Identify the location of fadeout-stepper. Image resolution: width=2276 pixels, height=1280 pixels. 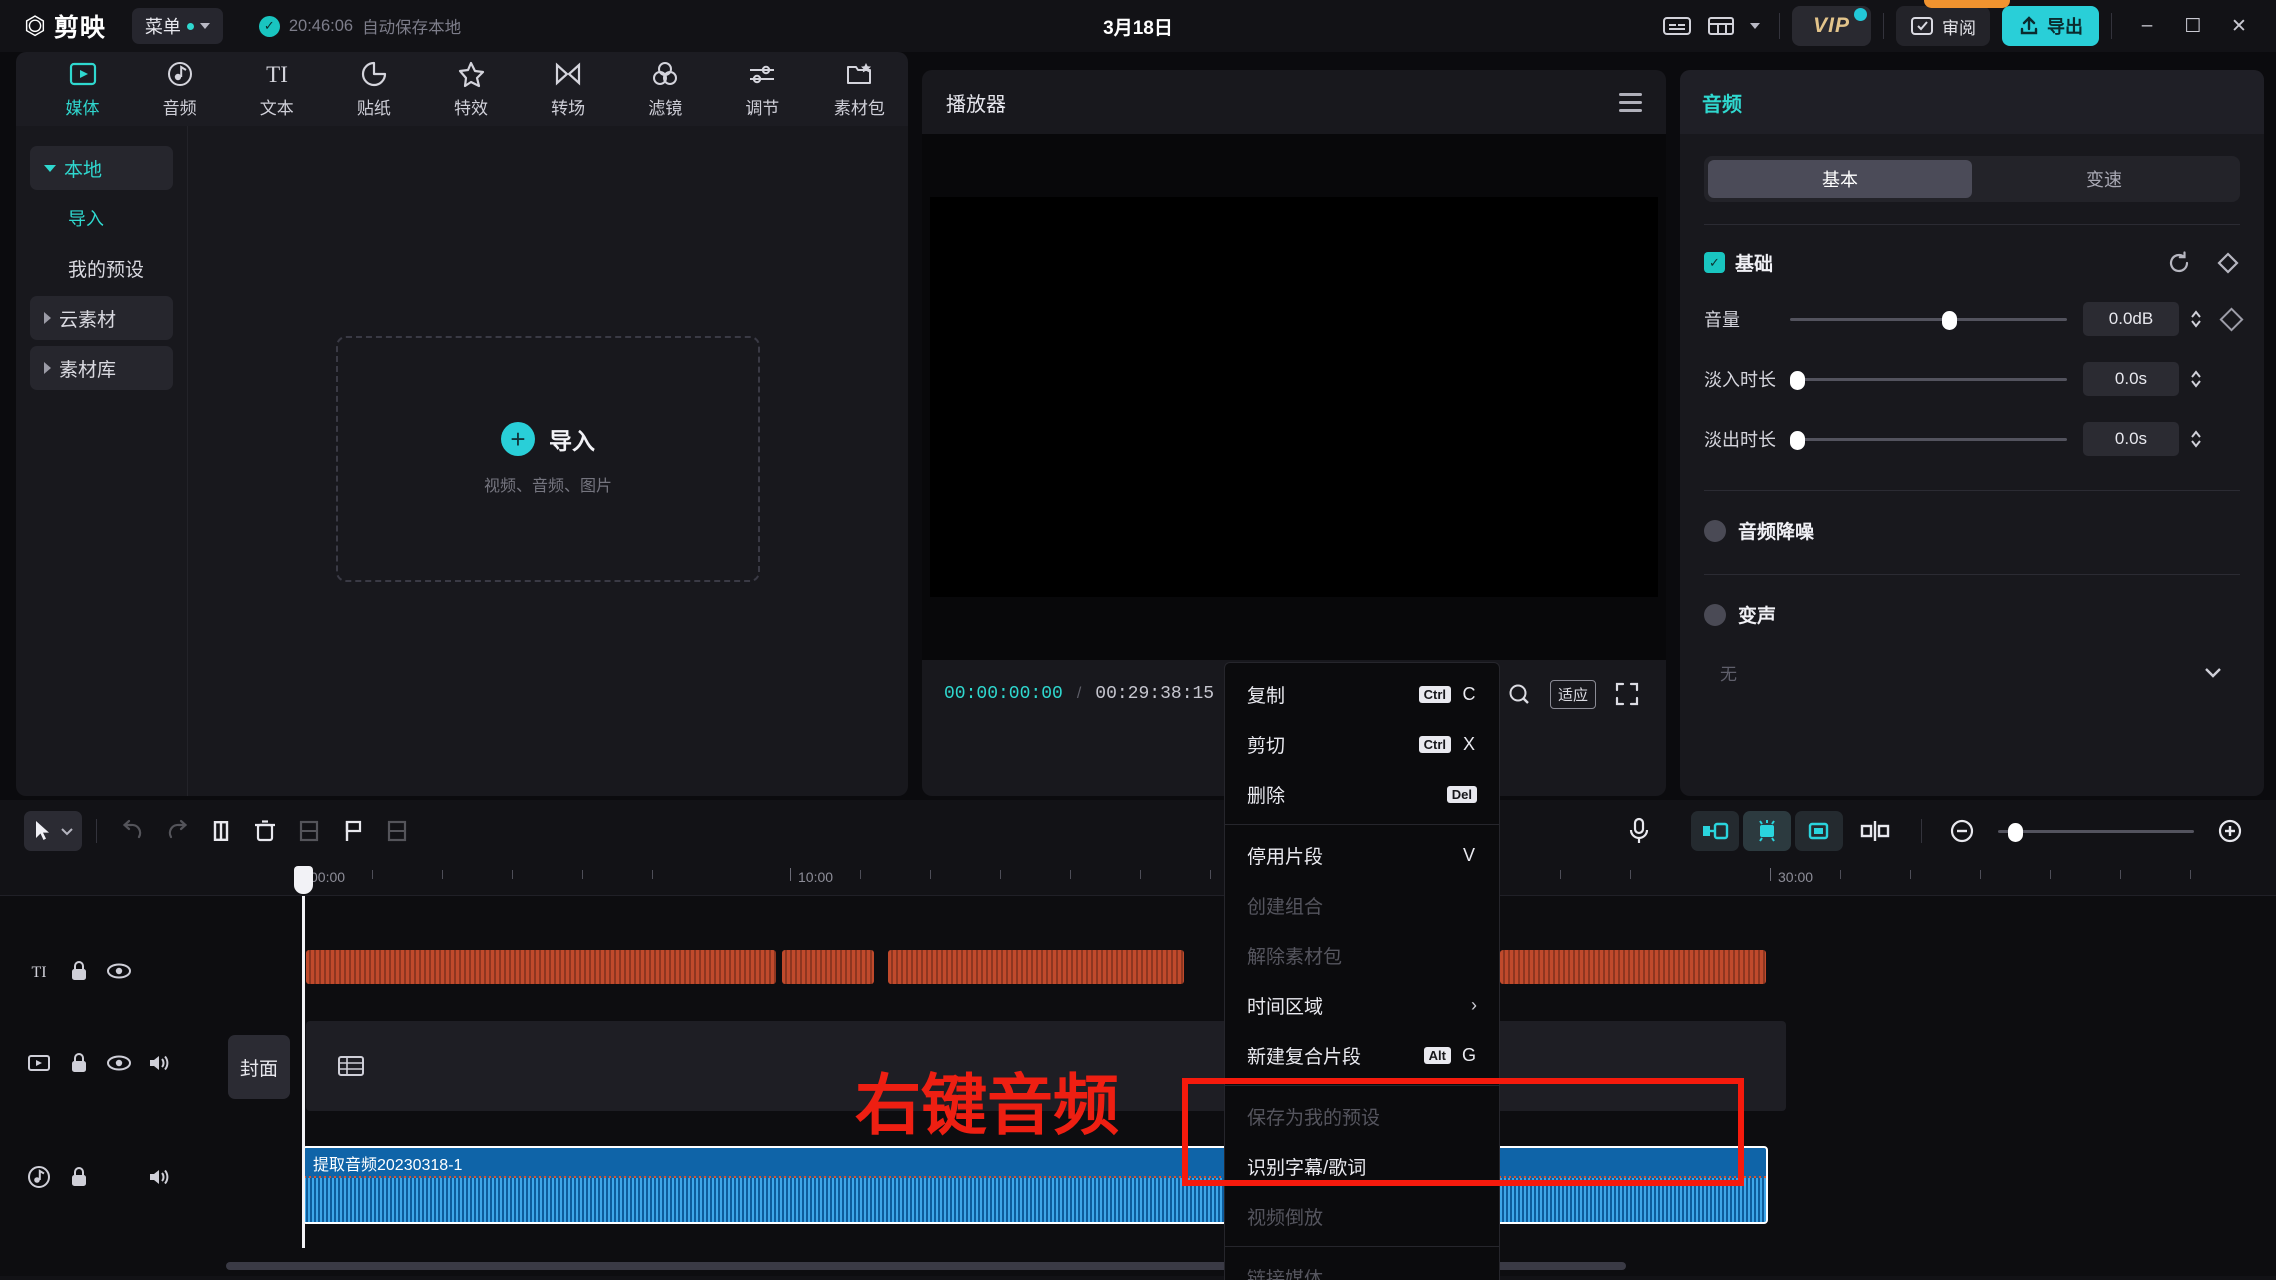
(2196, 439).